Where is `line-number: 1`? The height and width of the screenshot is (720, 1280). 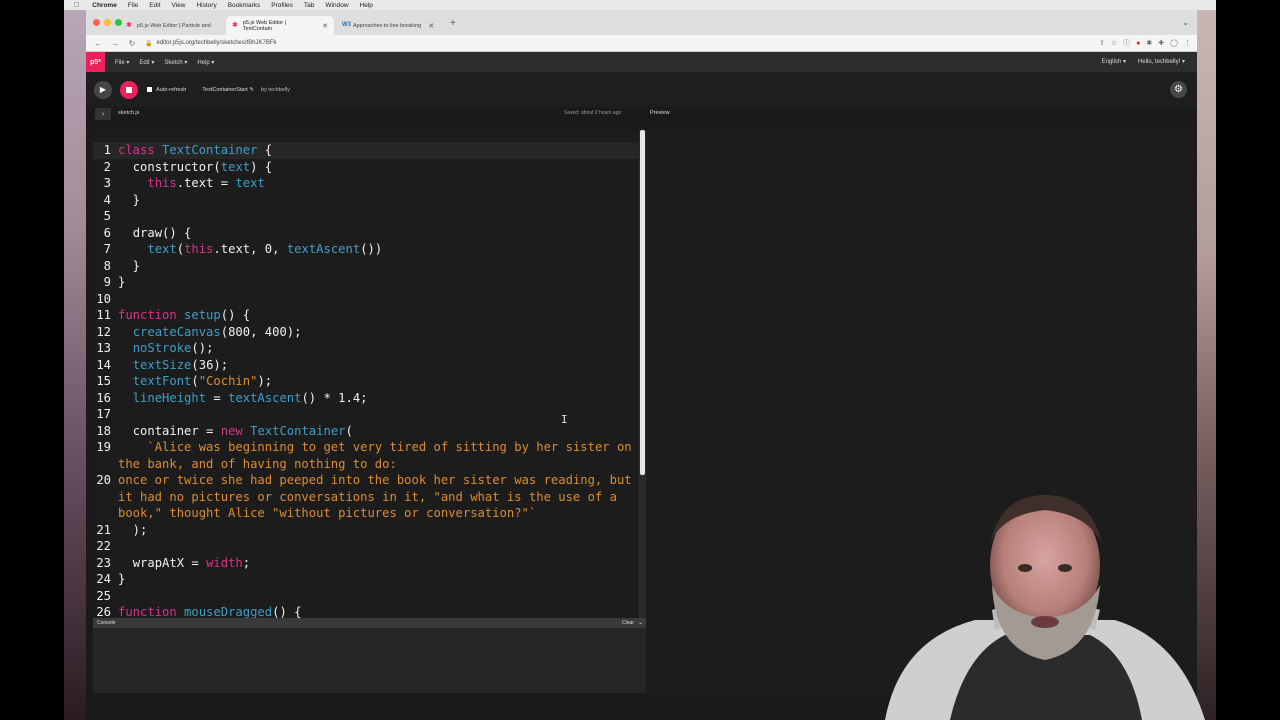 line-number: 1 is located at coordinates (107, 150).